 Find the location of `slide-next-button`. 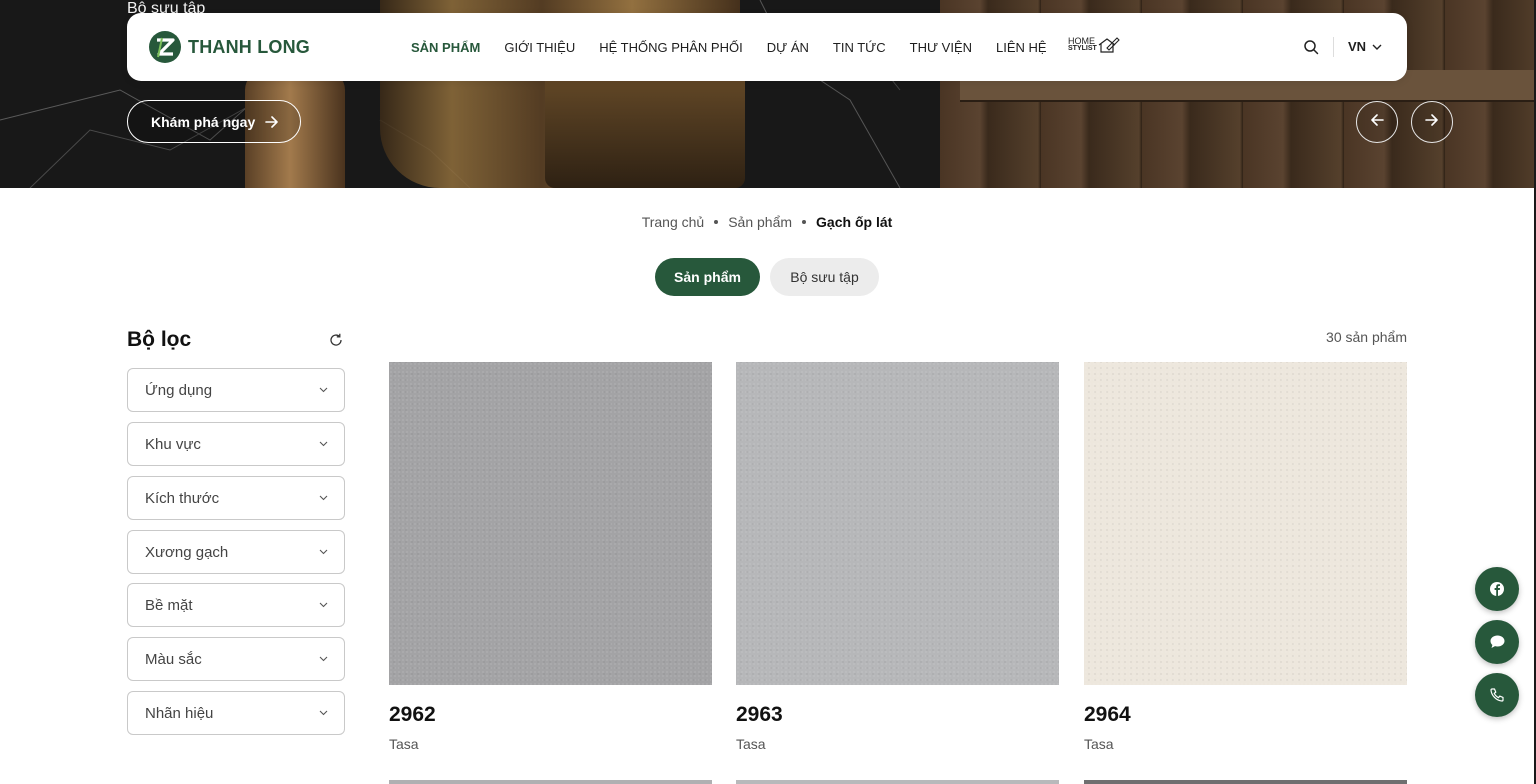

slide-next-button is located at coordinates (1432, 122).